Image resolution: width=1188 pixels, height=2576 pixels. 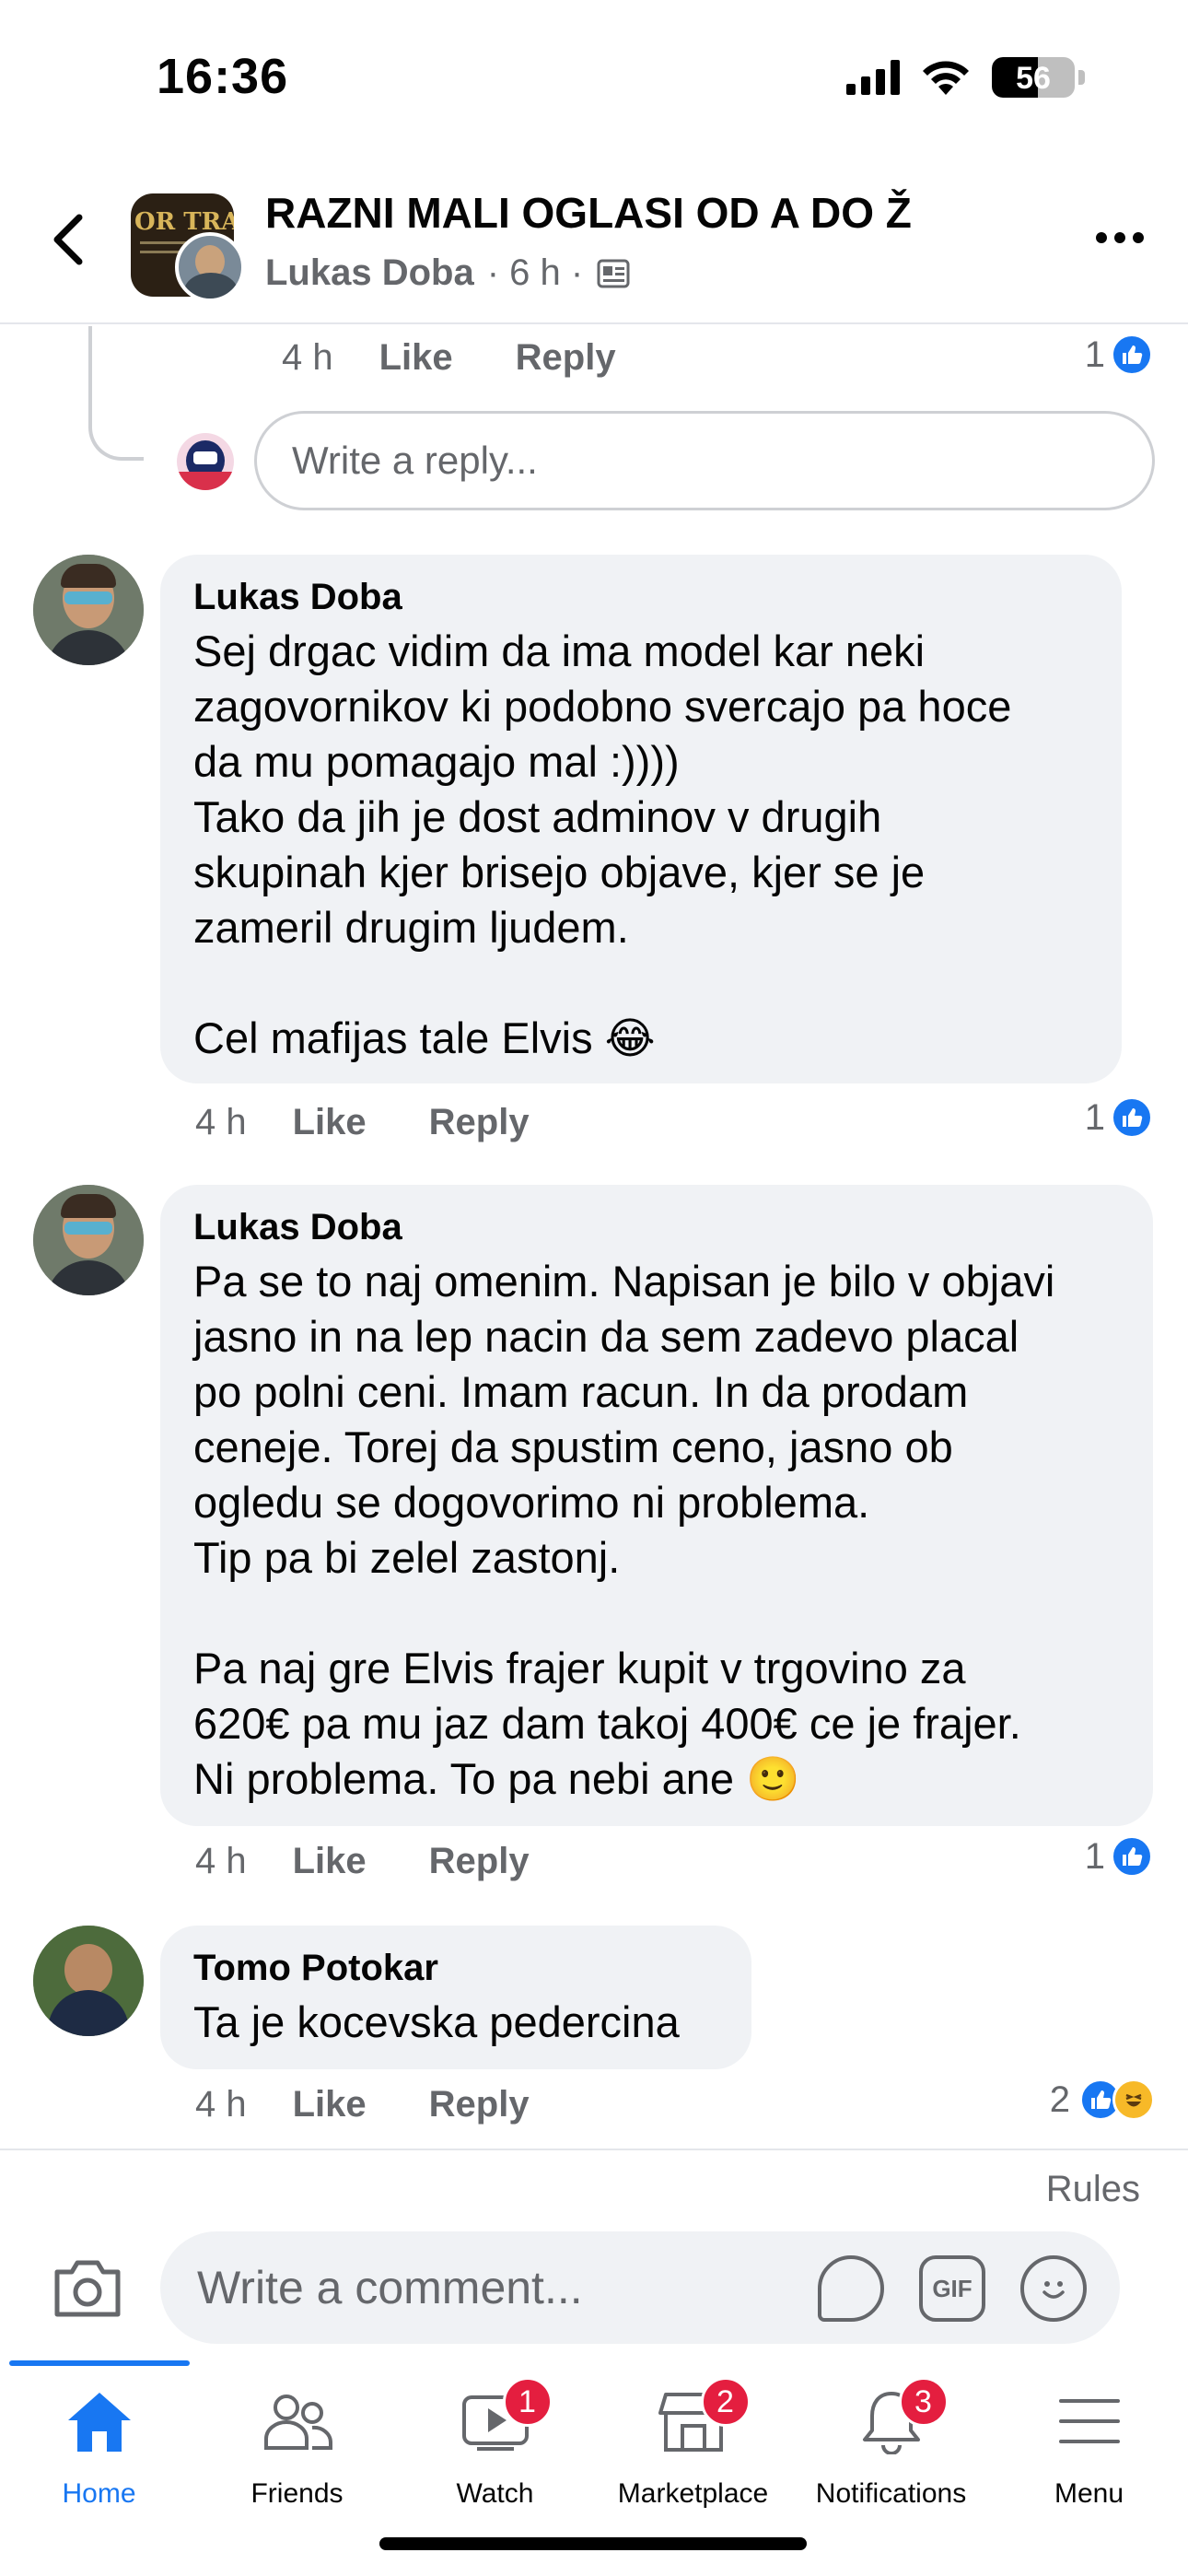 What do you see at coordinates (873, 77) in the screenshot?
I see `cellular-signal-icon` at bounding box center [873, 77].